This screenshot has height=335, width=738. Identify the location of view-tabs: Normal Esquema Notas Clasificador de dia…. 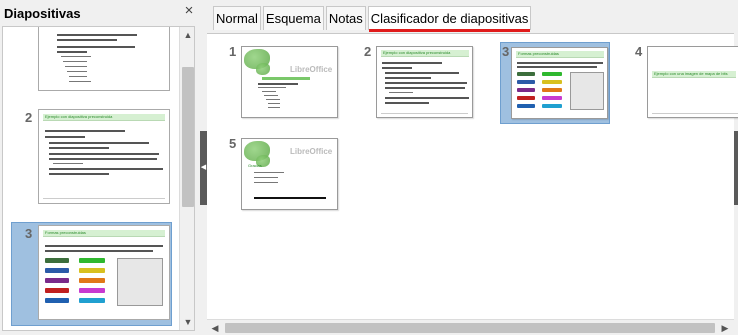
(373, 19).